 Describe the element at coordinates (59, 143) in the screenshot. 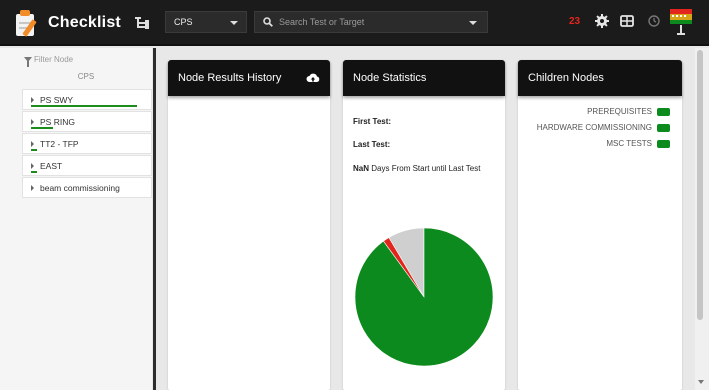

I see `tree-item-label: TT2 - TFP` at that location.